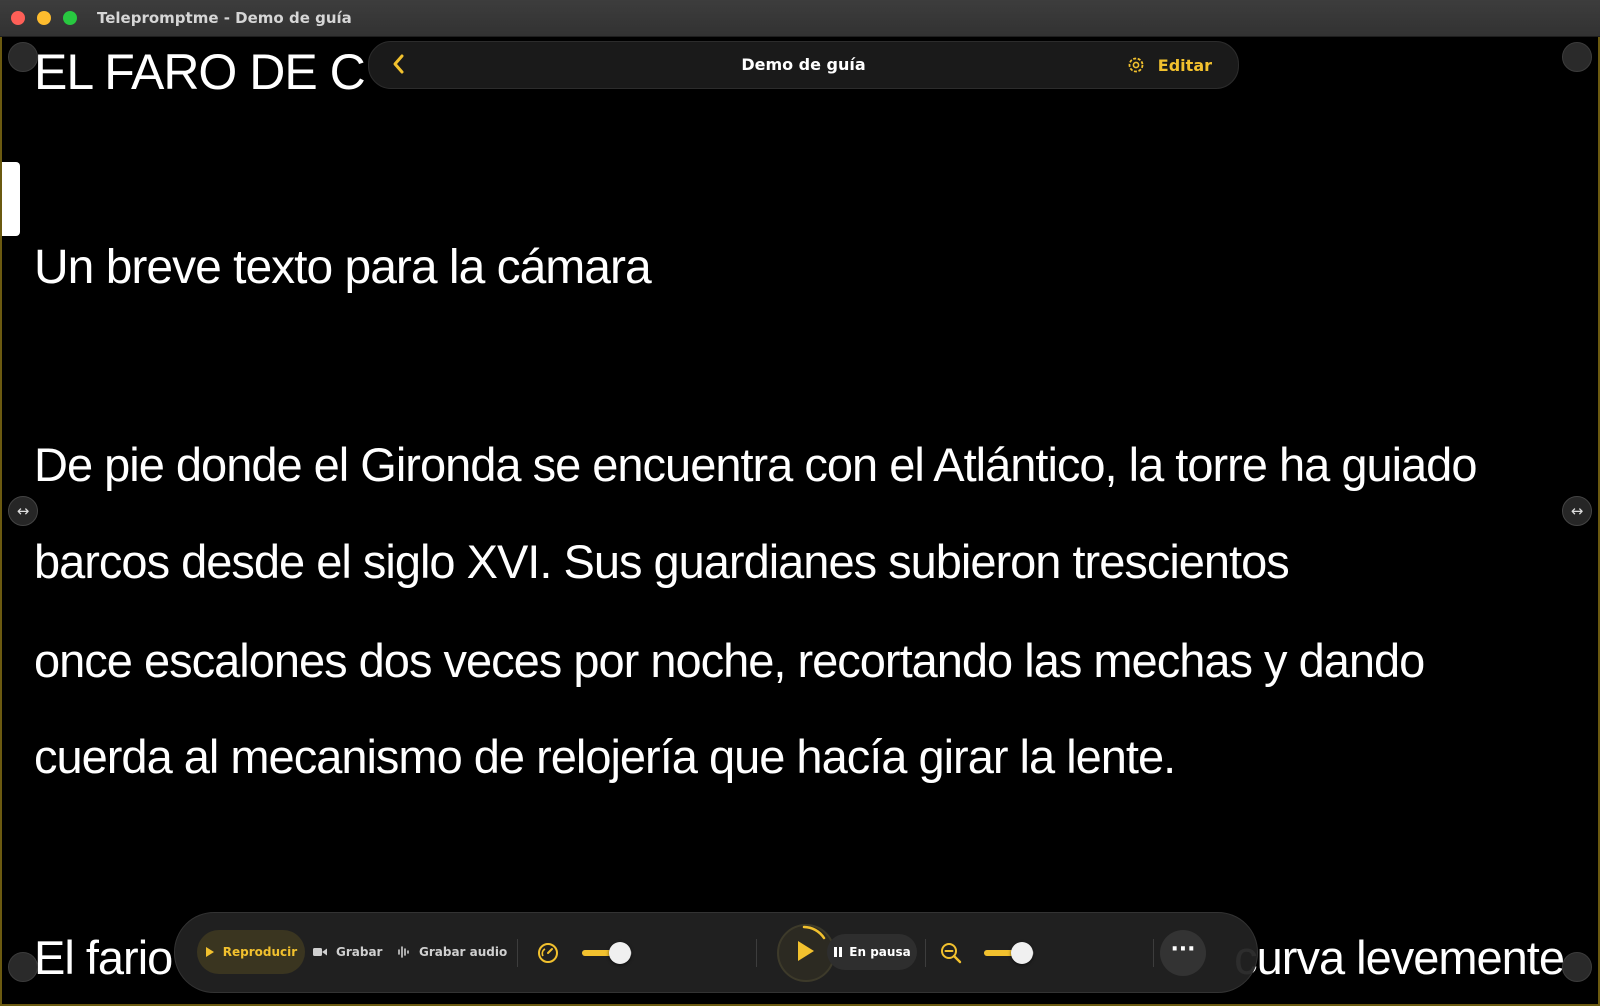 Image resolution: width=1600 pixels, height=1006 pixels. What do you see at coordinates (11, 199) in the screenshot?
I see `scroll-position-marker` at bounding box center [11, 199].